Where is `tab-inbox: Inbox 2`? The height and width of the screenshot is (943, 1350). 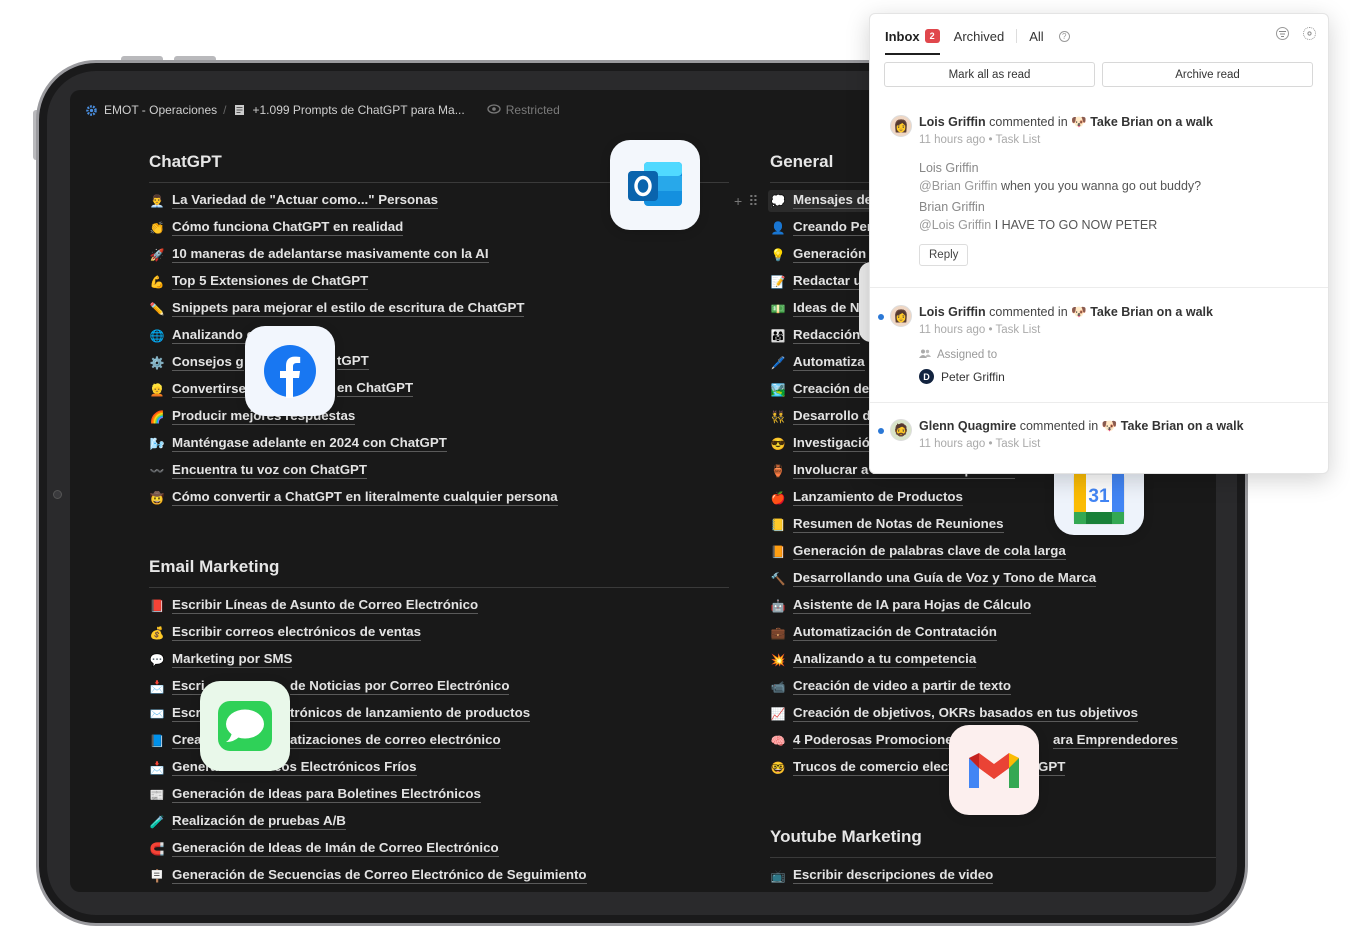 tab-inbox: Inbox 2 is located at coordinates (912, 36).